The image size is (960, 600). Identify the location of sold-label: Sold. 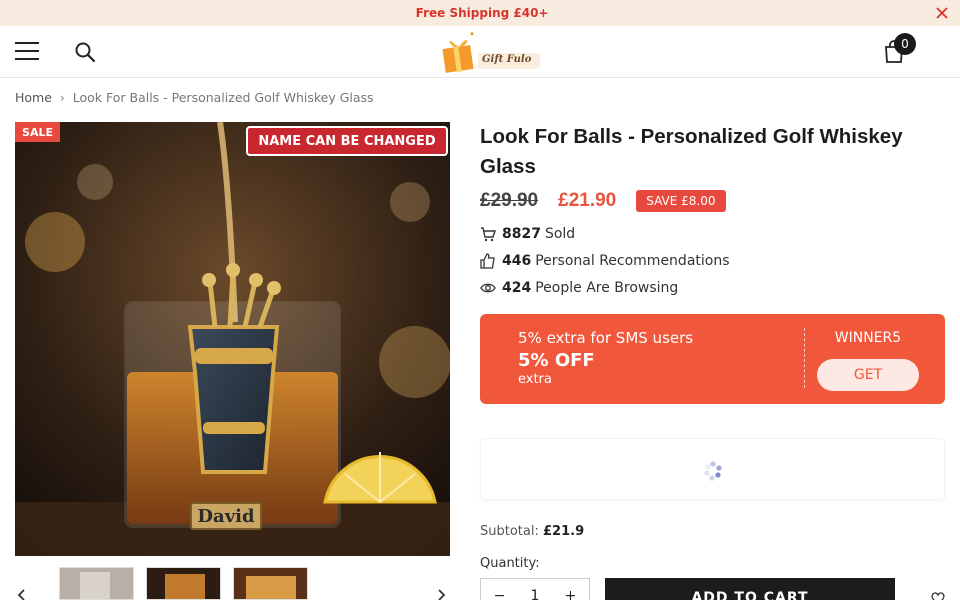
(560, 234).